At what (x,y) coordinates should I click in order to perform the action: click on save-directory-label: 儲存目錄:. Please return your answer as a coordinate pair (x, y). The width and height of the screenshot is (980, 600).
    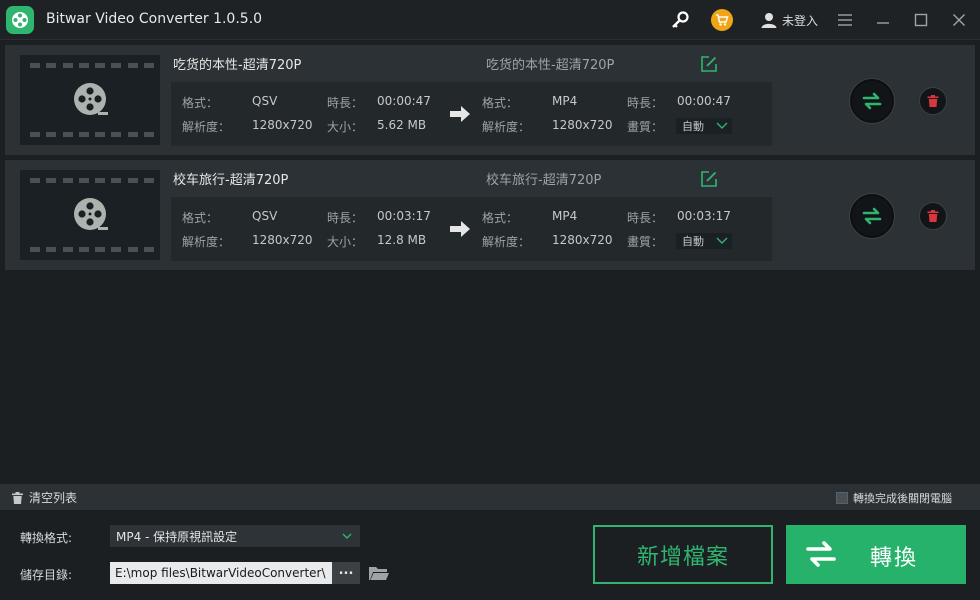
    Looking at the image, I should click on (46, 575).